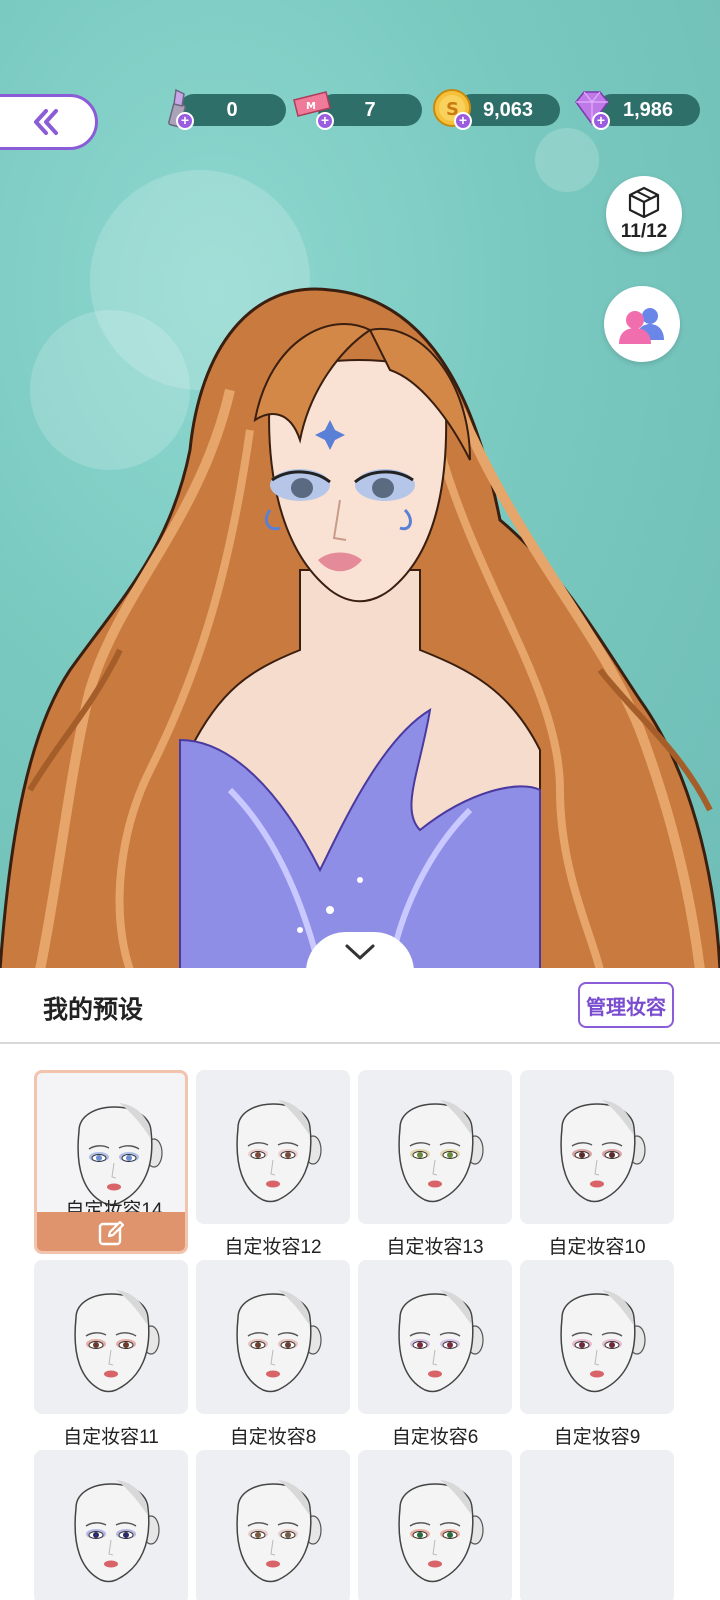  Describe the element at coordinates (93, 1010) in the screenshot. I see `panel-title: 我的预设` at that location.